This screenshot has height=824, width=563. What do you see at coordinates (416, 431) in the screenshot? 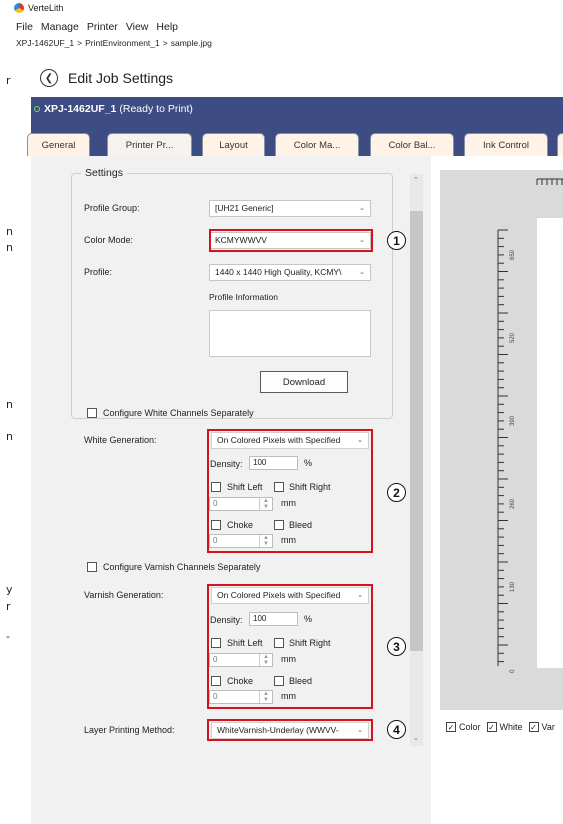
I see `scrollbar-thumb` at bounding box center [416, 431].